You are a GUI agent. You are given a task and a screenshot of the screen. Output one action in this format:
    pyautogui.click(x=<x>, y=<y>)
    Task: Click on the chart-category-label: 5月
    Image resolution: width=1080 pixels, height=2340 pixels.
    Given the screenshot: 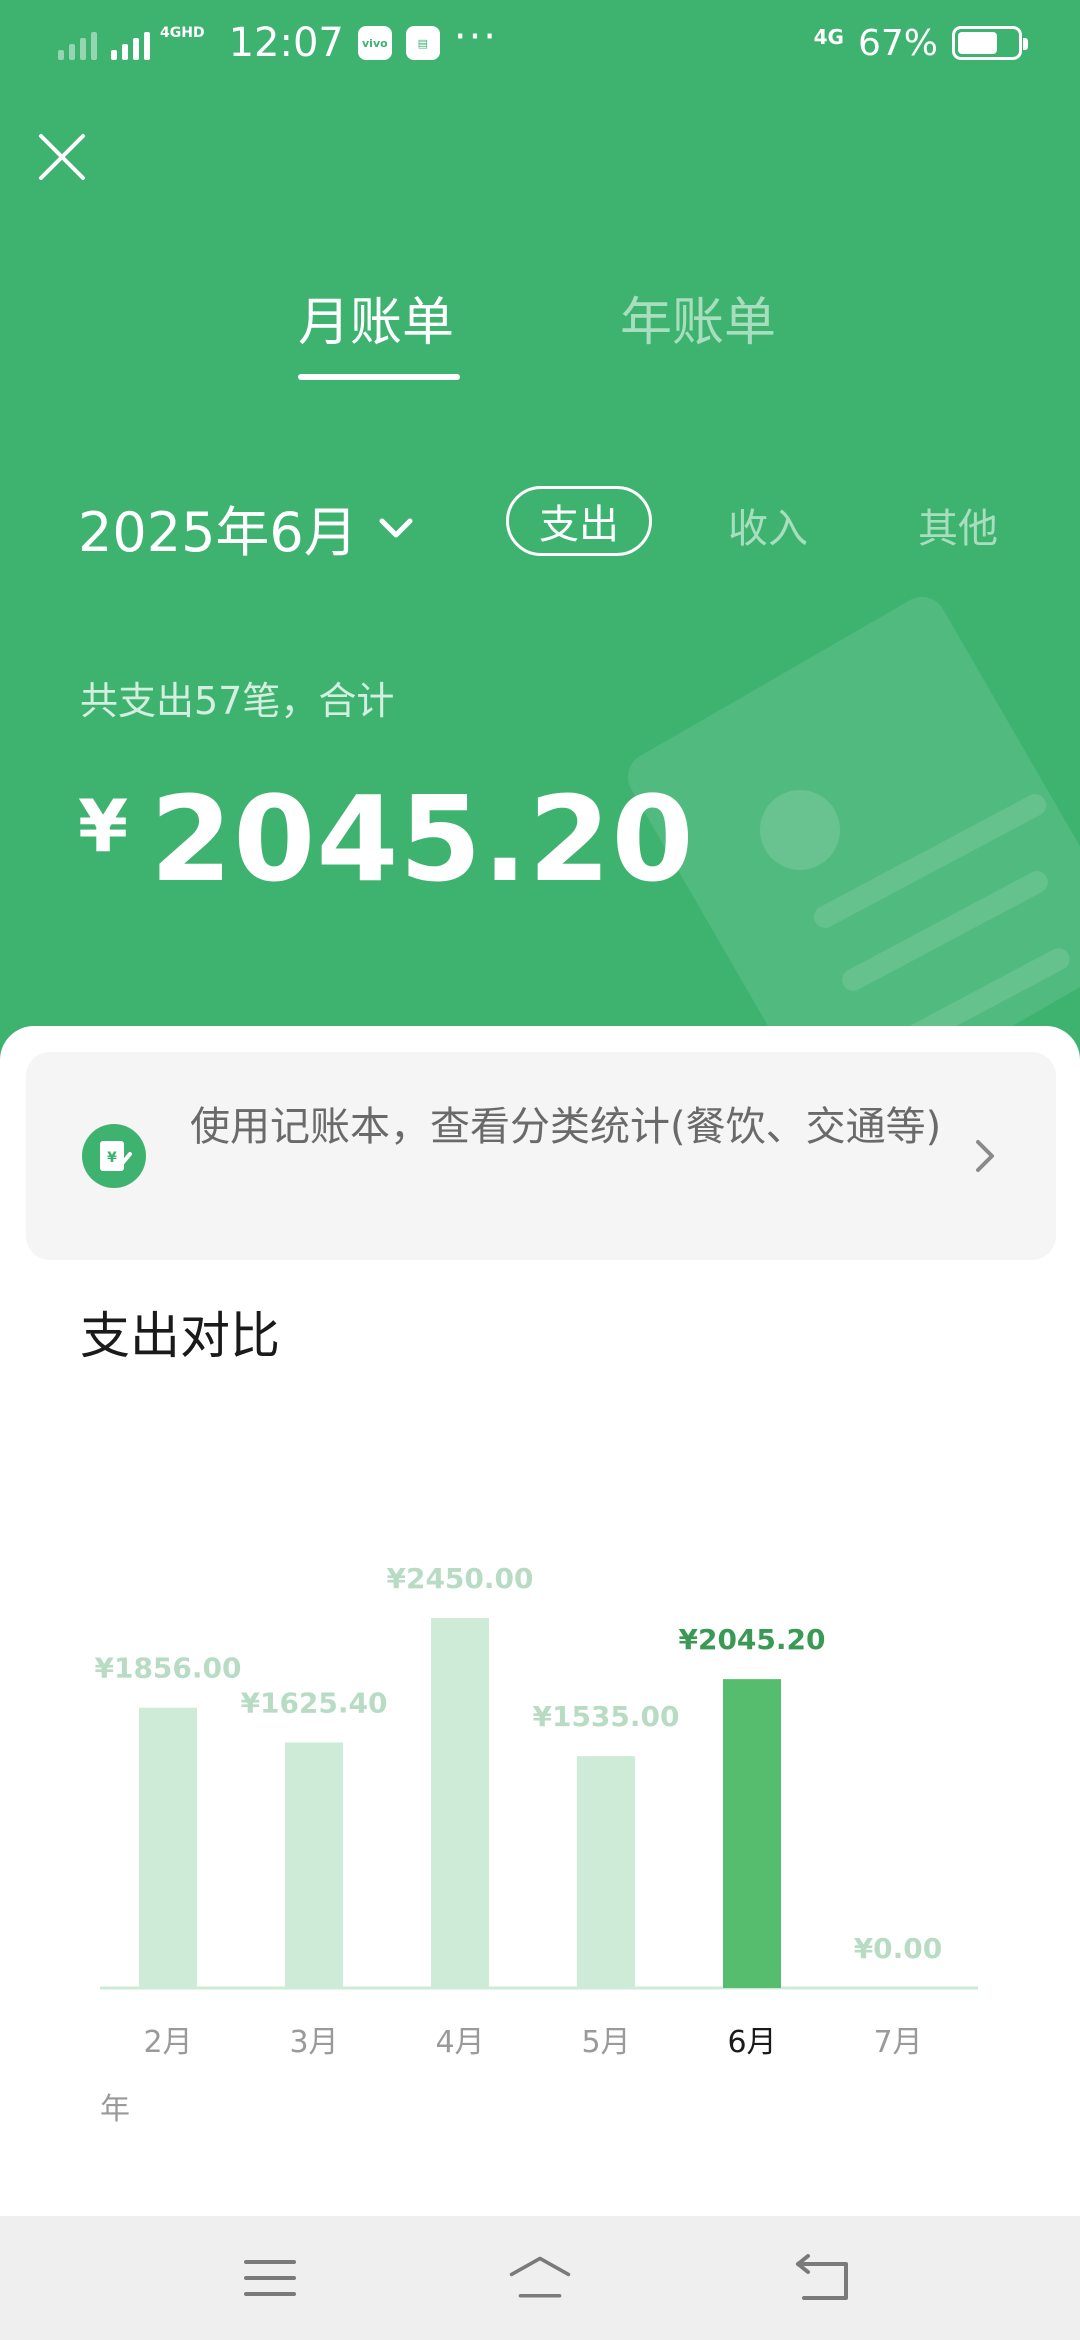 What is the action you would take?
    pyautogui.click(x=605, y=2042)
    